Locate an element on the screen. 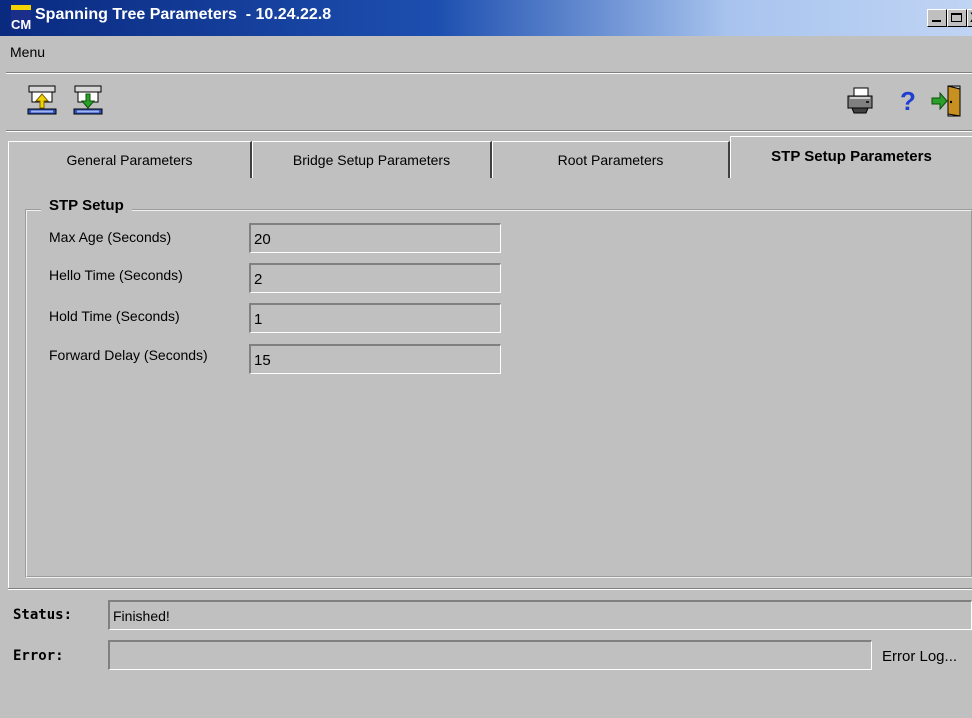 Image resolution: width=972 pixels, height=718 pixels. print-button is located at coordinates (860, 100).